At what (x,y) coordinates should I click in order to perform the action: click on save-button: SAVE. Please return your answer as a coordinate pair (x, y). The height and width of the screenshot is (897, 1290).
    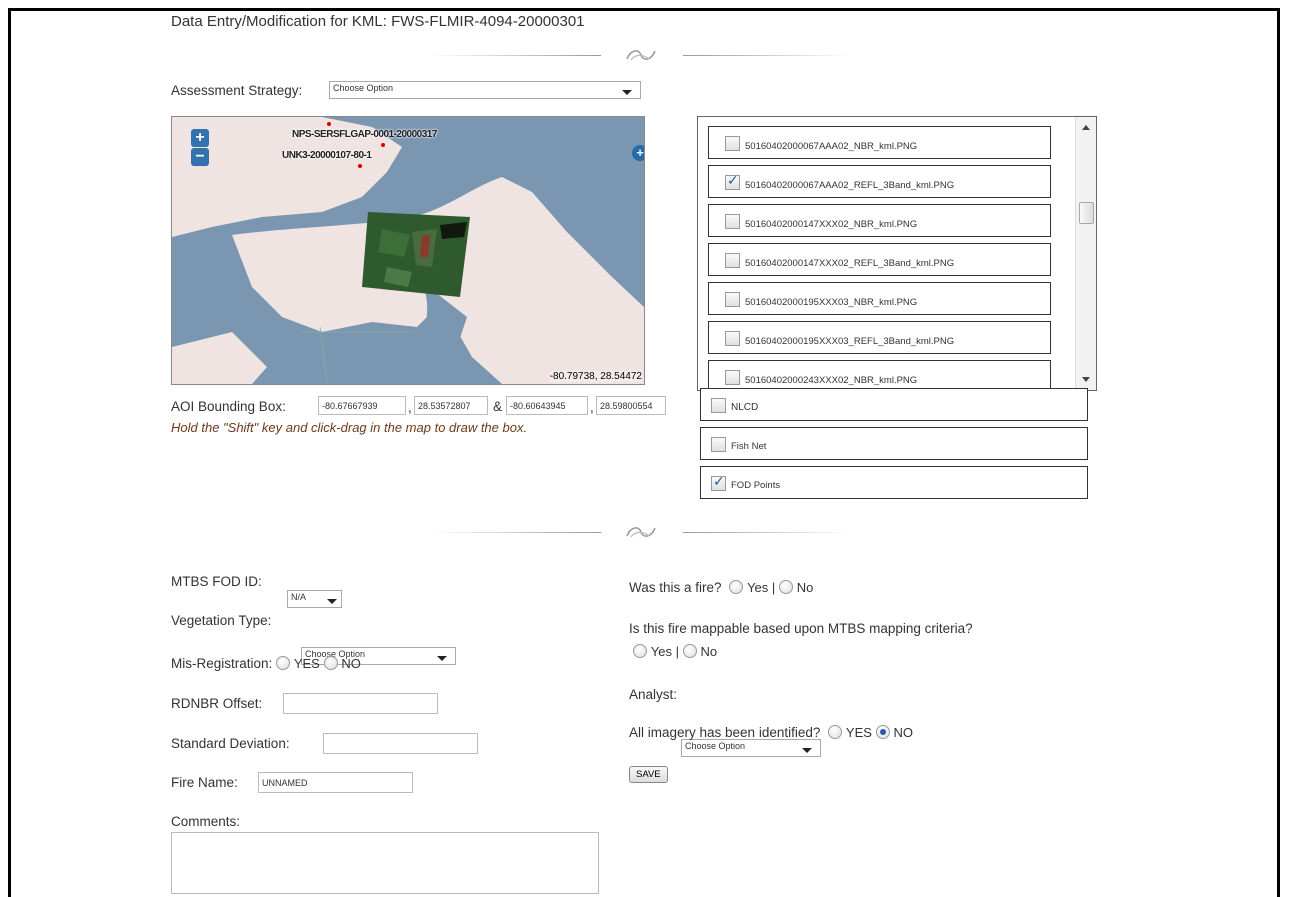
    Looking at the image, I should click on (648, 774).